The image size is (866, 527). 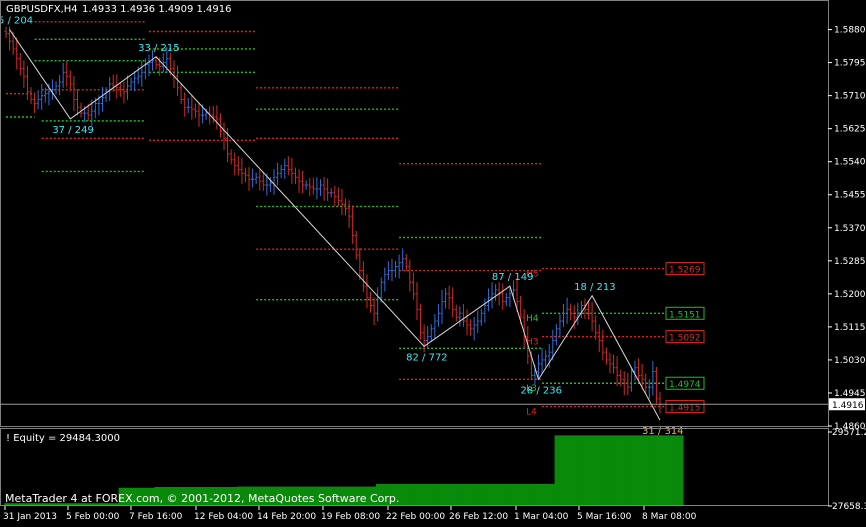 I want to click on x-tick-label: 1 Mar 04:00, so click(x=541, y=517).